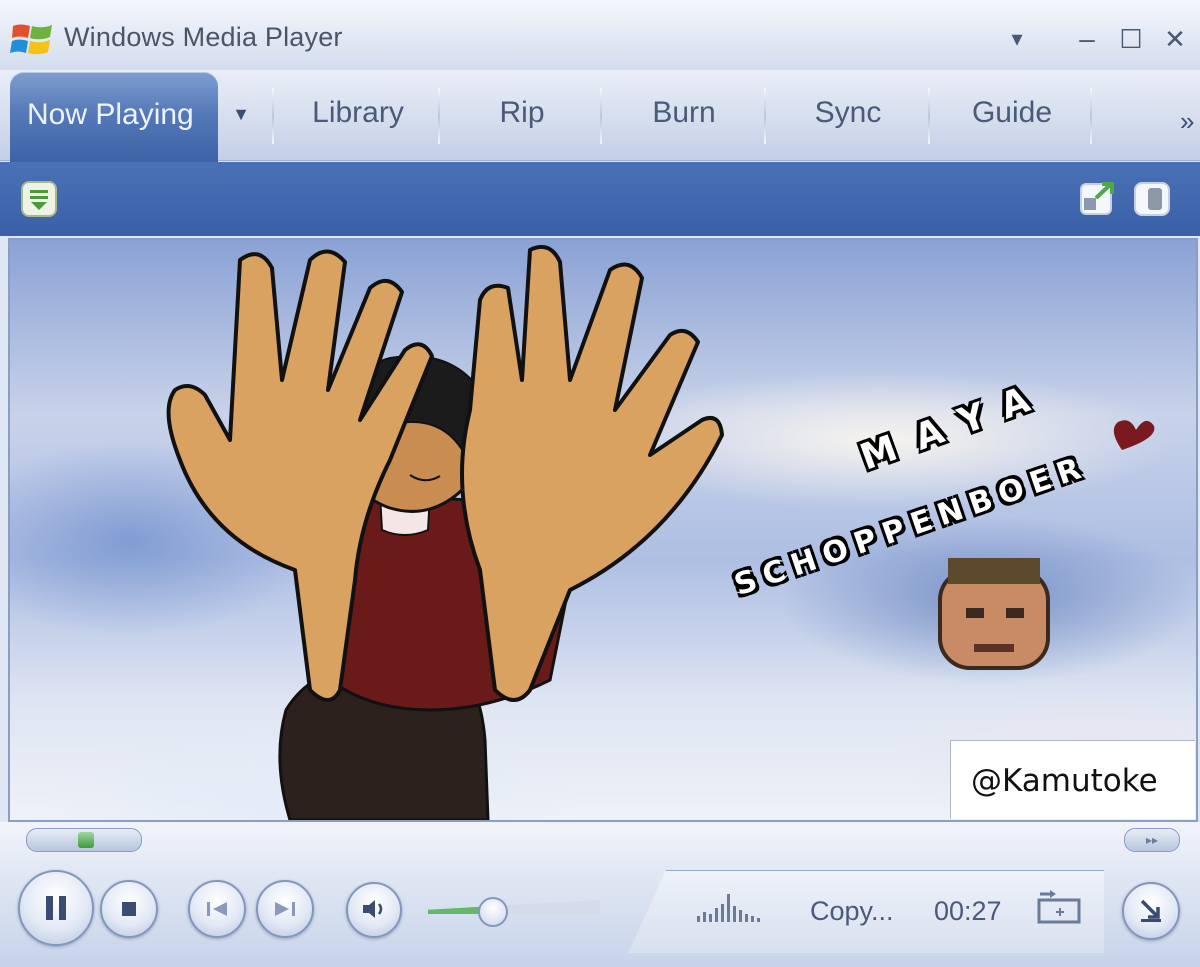 The image size is (1200, 967). Describe the element at coordinates (968, 911) in the screenshot. I see `elapsed-time: 00:27` at that location.